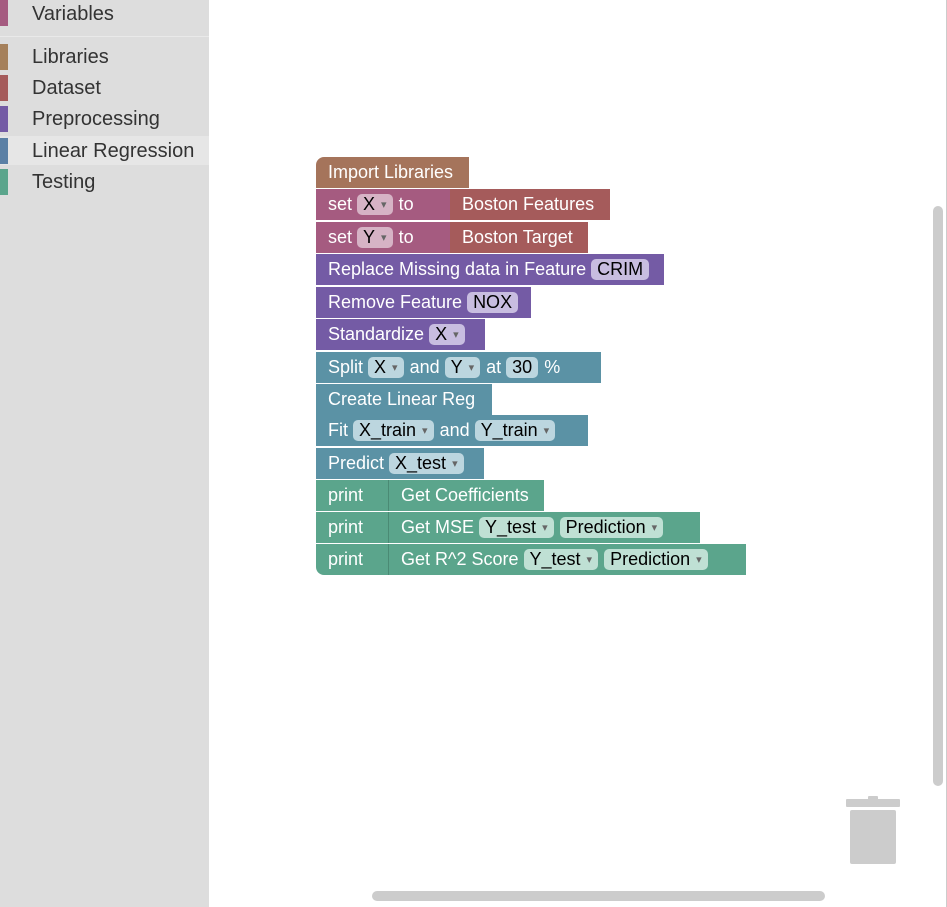  I want to click on category-preprocessing: Preprocessing, so click(104, 118).